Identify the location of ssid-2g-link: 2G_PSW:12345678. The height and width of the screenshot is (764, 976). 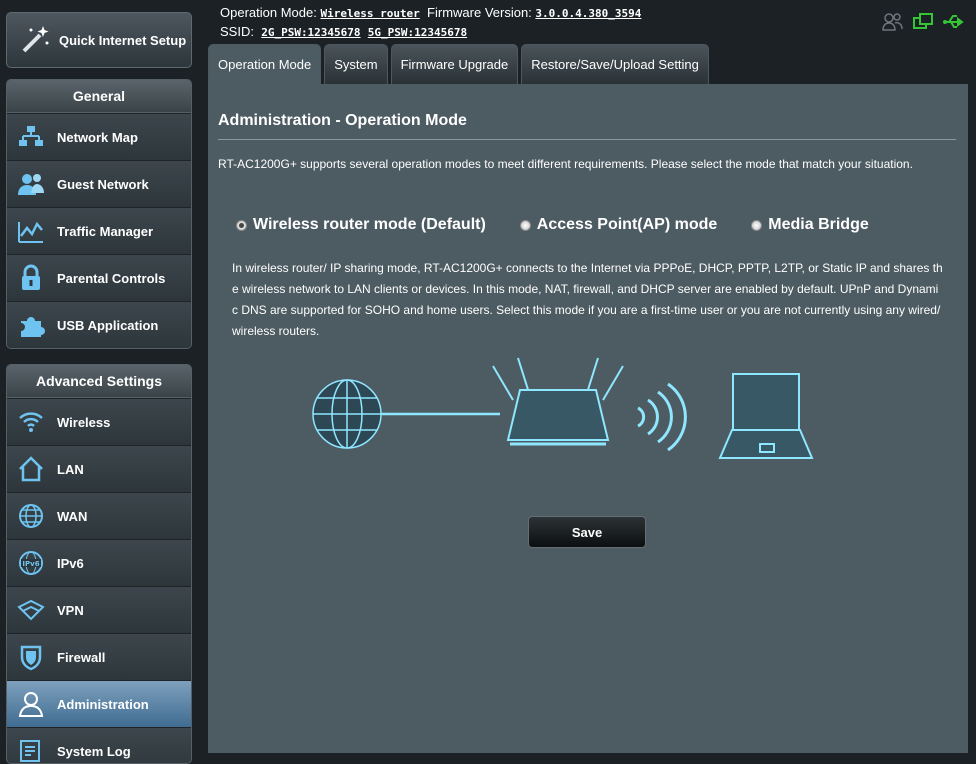
(310, 32).